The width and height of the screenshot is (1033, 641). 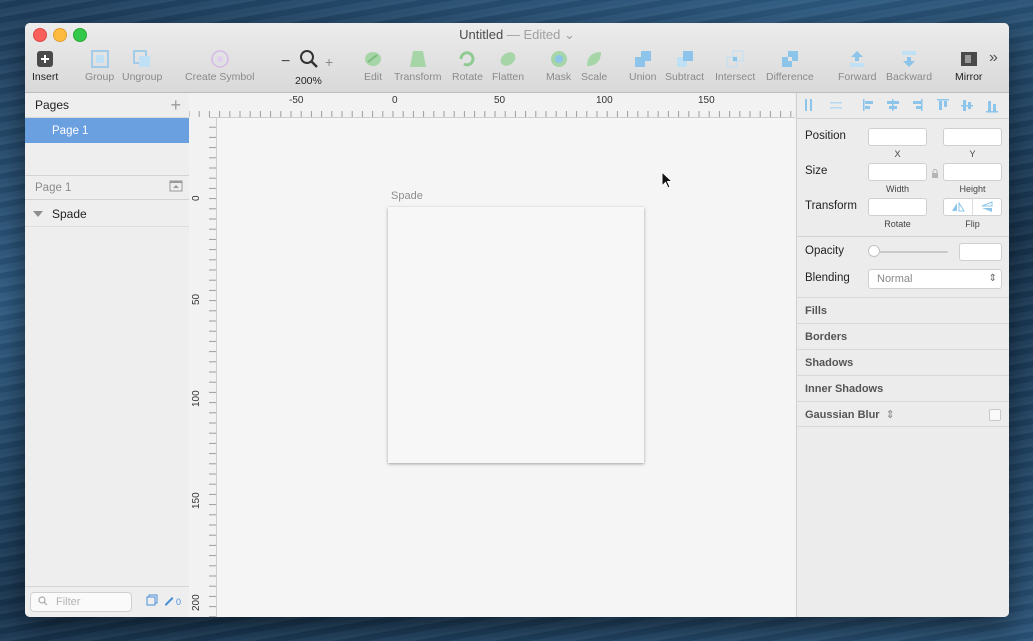 I want to click on subtract-icon, so click(x=685, y=59).